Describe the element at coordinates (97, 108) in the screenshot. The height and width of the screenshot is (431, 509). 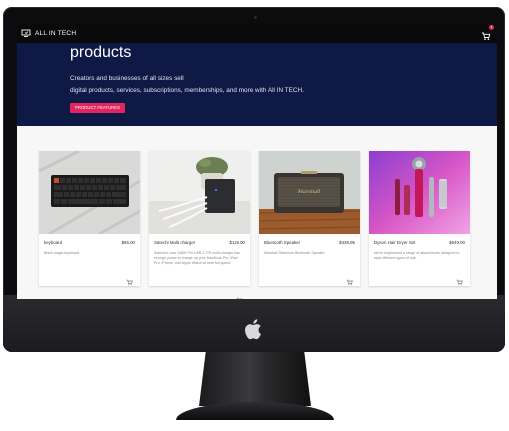
I see `product-features-button: PRODUCT FEATURES` at that location.